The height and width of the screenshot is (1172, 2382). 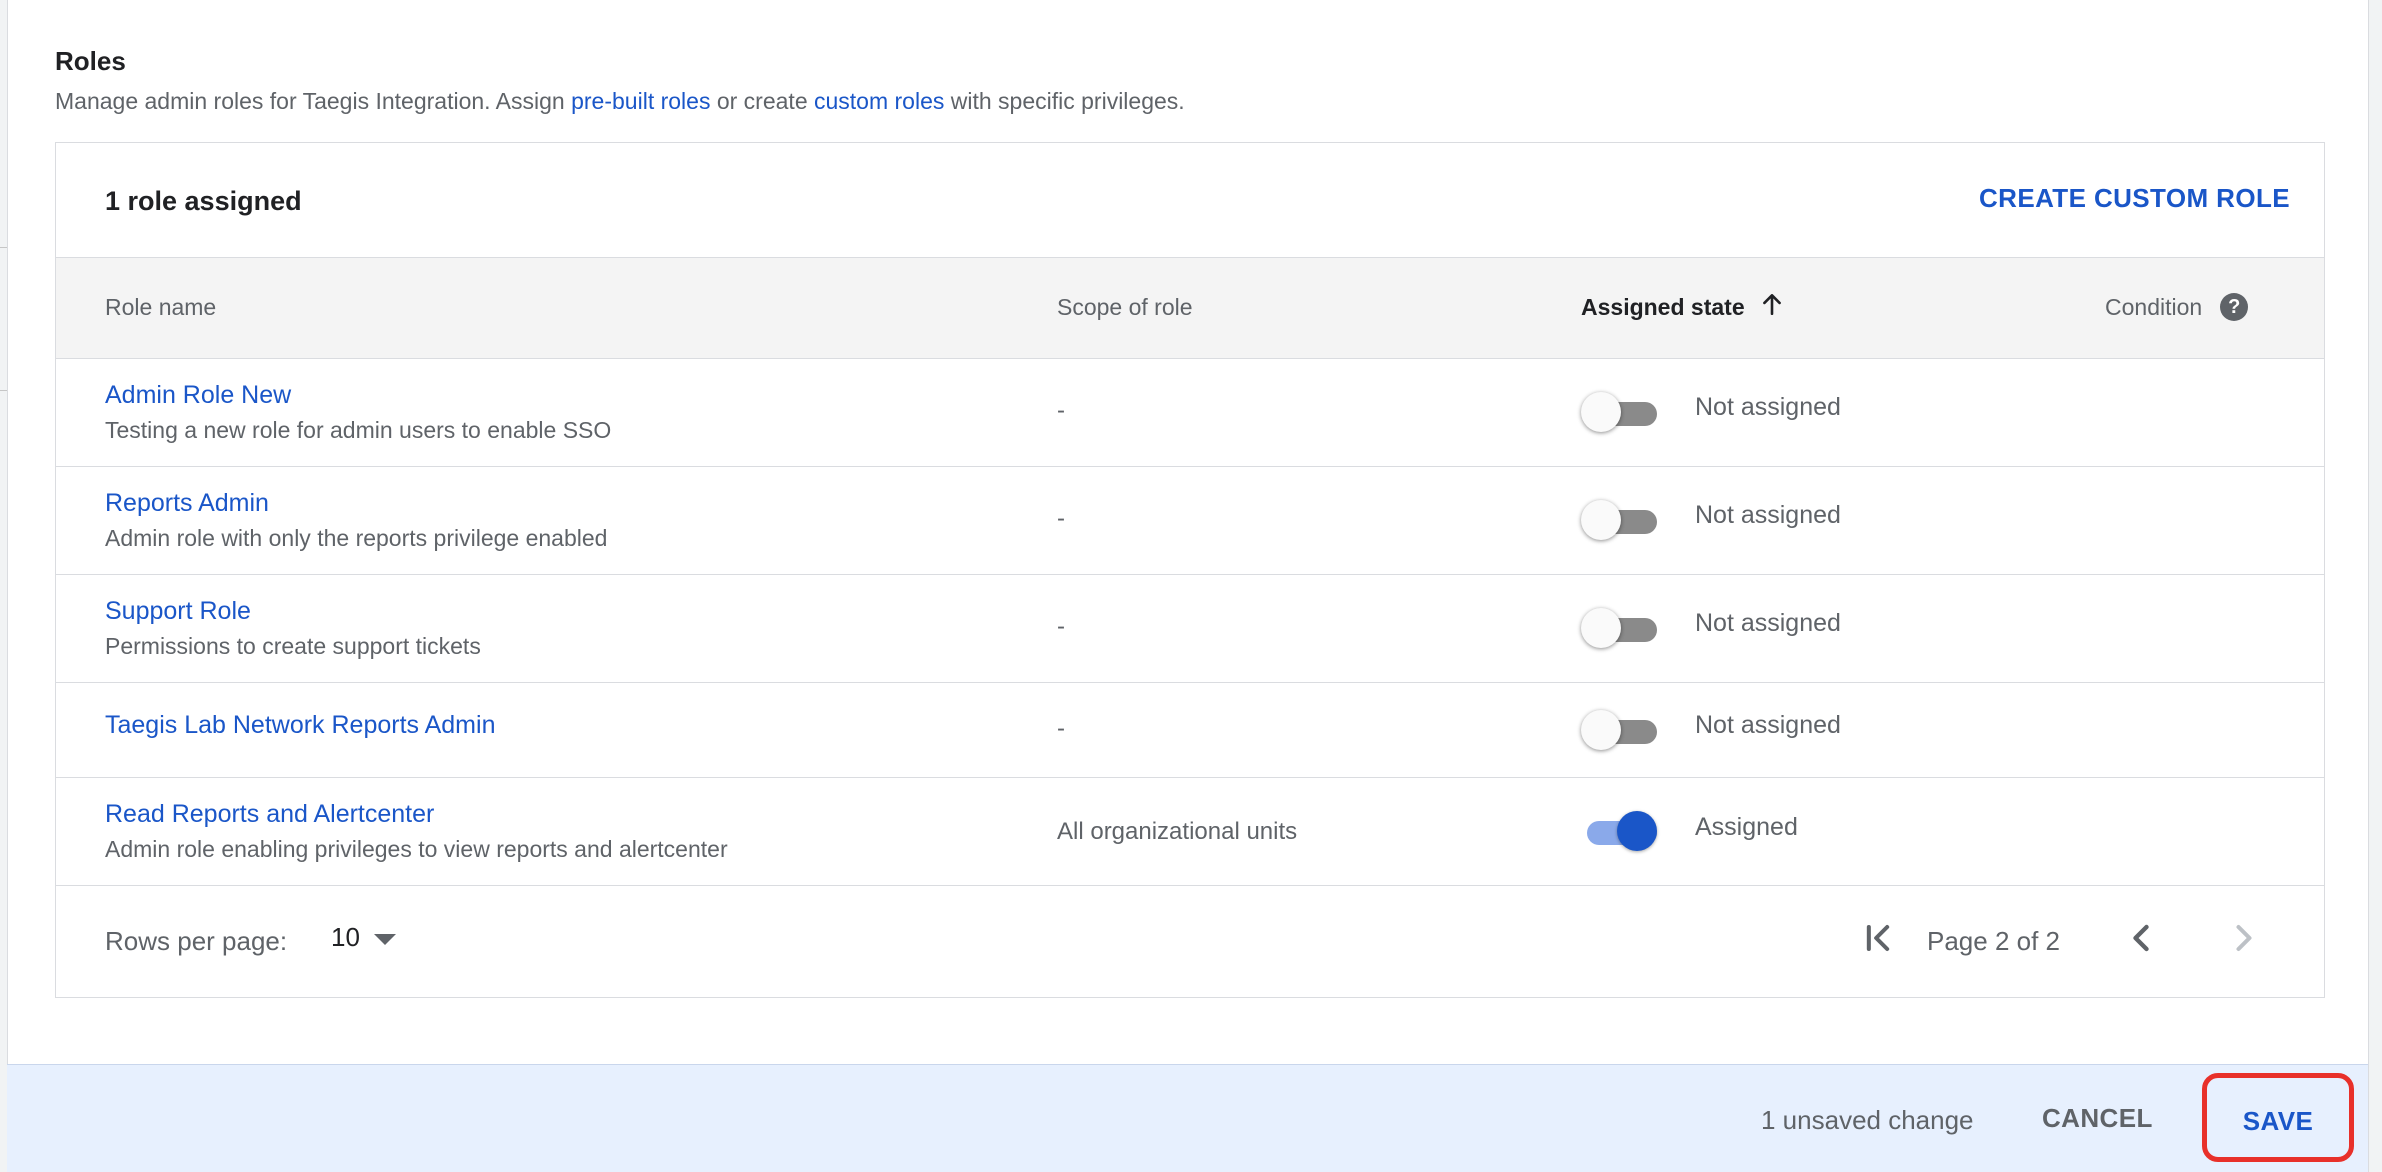 What do you see at coordinates (345, 937) in the screenshot?
I see `rows-per-page-value: 10` at bounding box center [345, 937].